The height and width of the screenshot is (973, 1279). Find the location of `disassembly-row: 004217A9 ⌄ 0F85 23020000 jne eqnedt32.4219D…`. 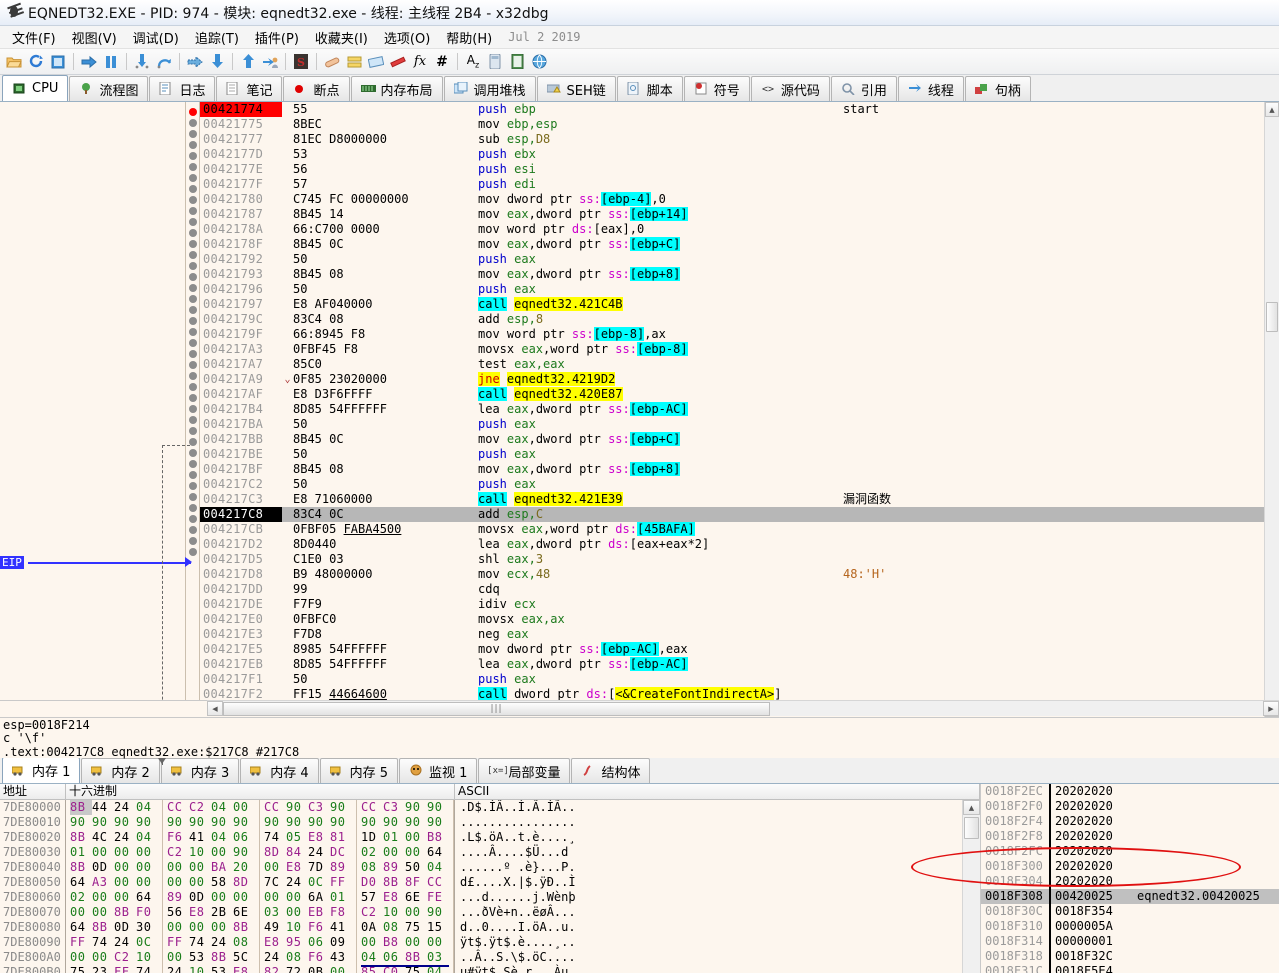

disassembly-row: 004217A9 ⌄ 0F85 23020000 jne eqnedt32.4219D… is located at coordinates (732, 379).